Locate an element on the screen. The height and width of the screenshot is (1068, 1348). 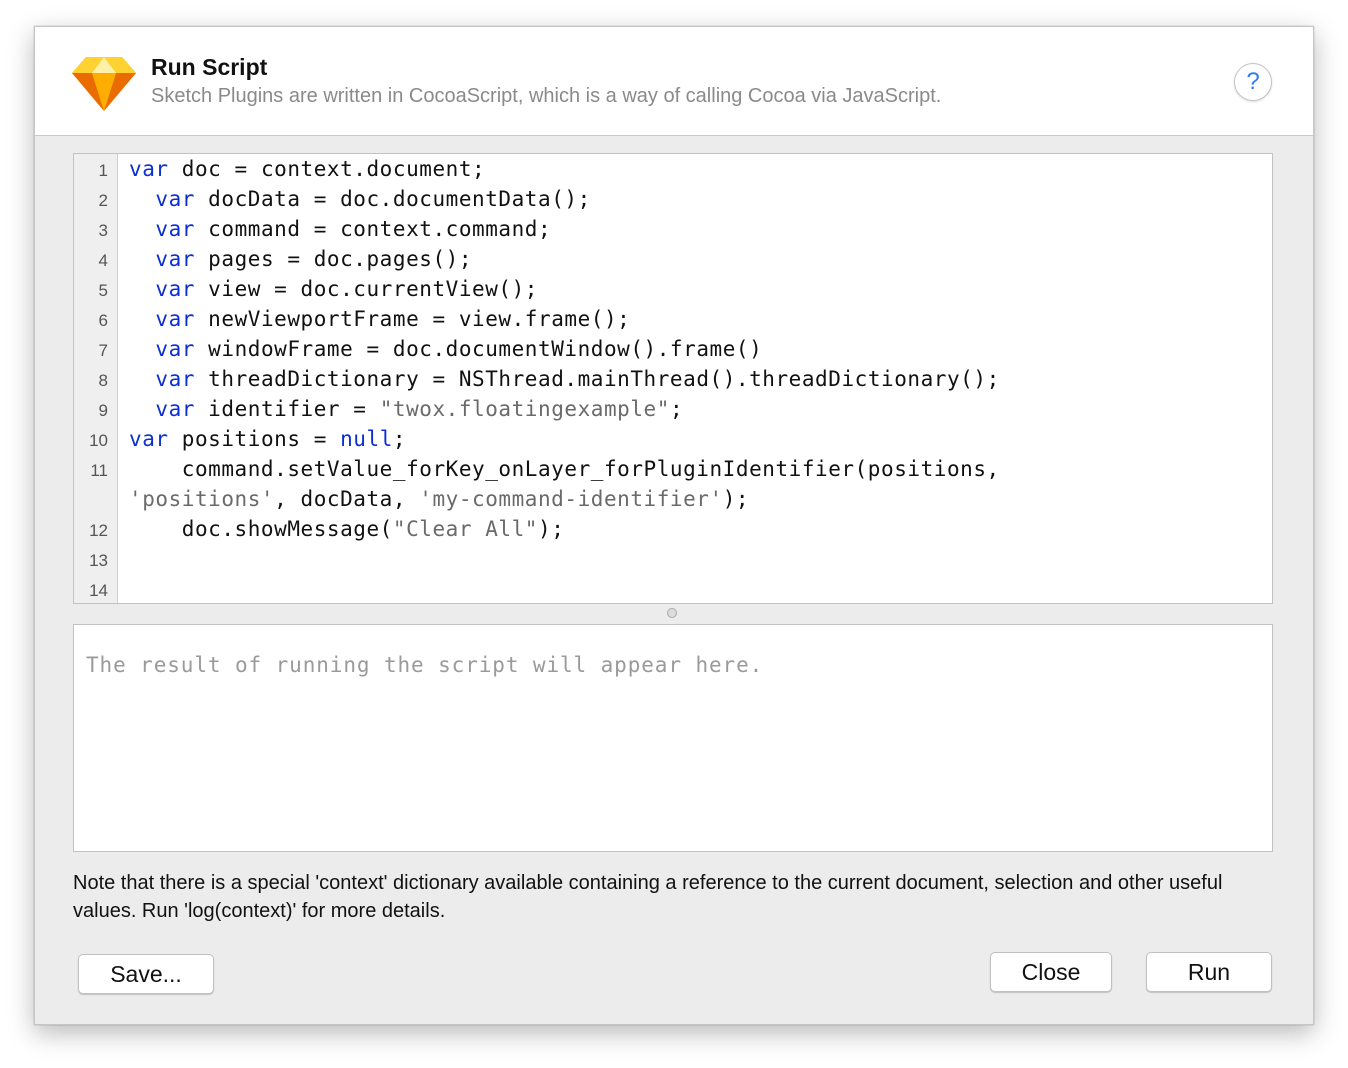
code-line: doc.showMessage("Clear All"); is located at coordinates (346, 529).